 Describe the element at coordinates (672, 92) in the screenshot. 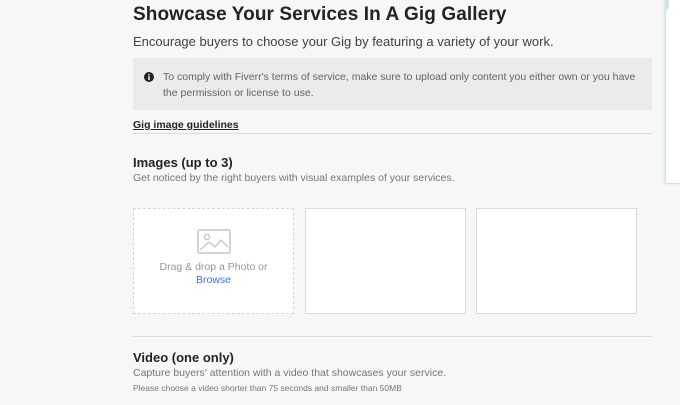

I see `side-panel` at that location.